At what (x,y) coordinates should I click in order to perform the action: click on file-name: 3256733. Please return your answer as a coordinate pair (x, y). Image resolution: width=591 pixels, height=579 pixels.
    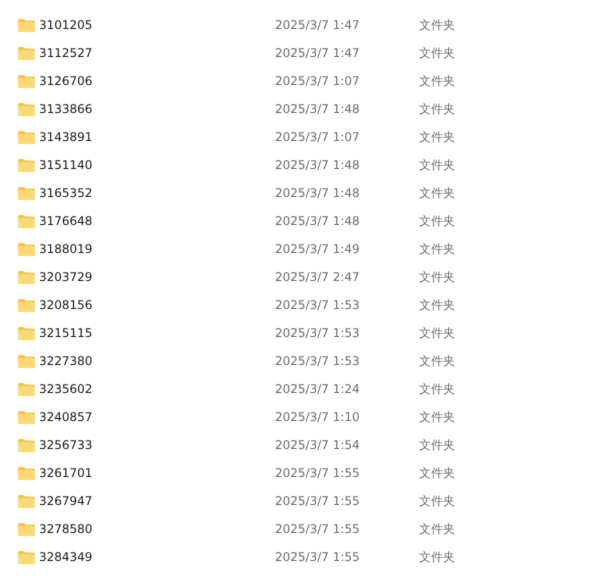
    Looking at the image, I should click on (155, 445).